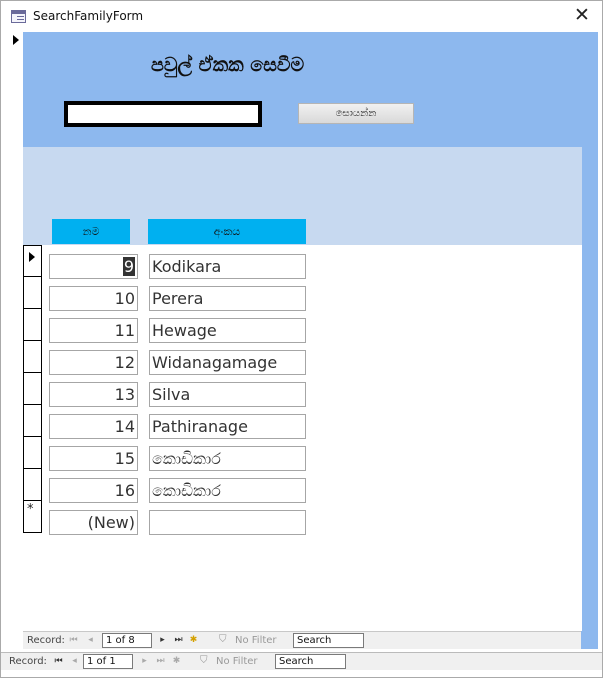 Image resolution: width=603 pixels, height=678 pixels. I want to click on family-name-field: Hewage, so click(227, 330).